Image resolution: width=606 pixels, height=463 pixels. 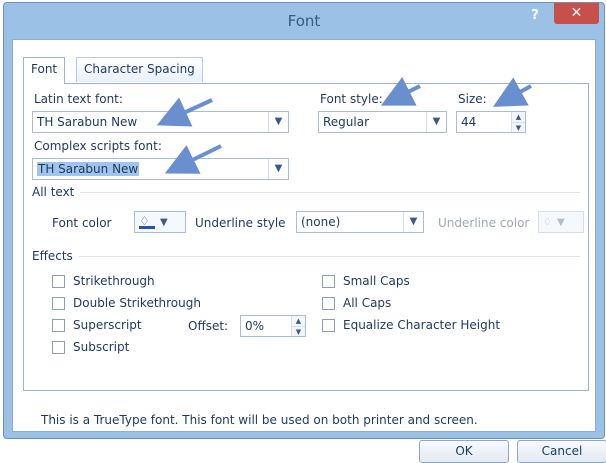 What do you see at coordinates (107, 325) in the screenshot?
I see `superscript-label: Superscript` at bounding box center [107, 325].